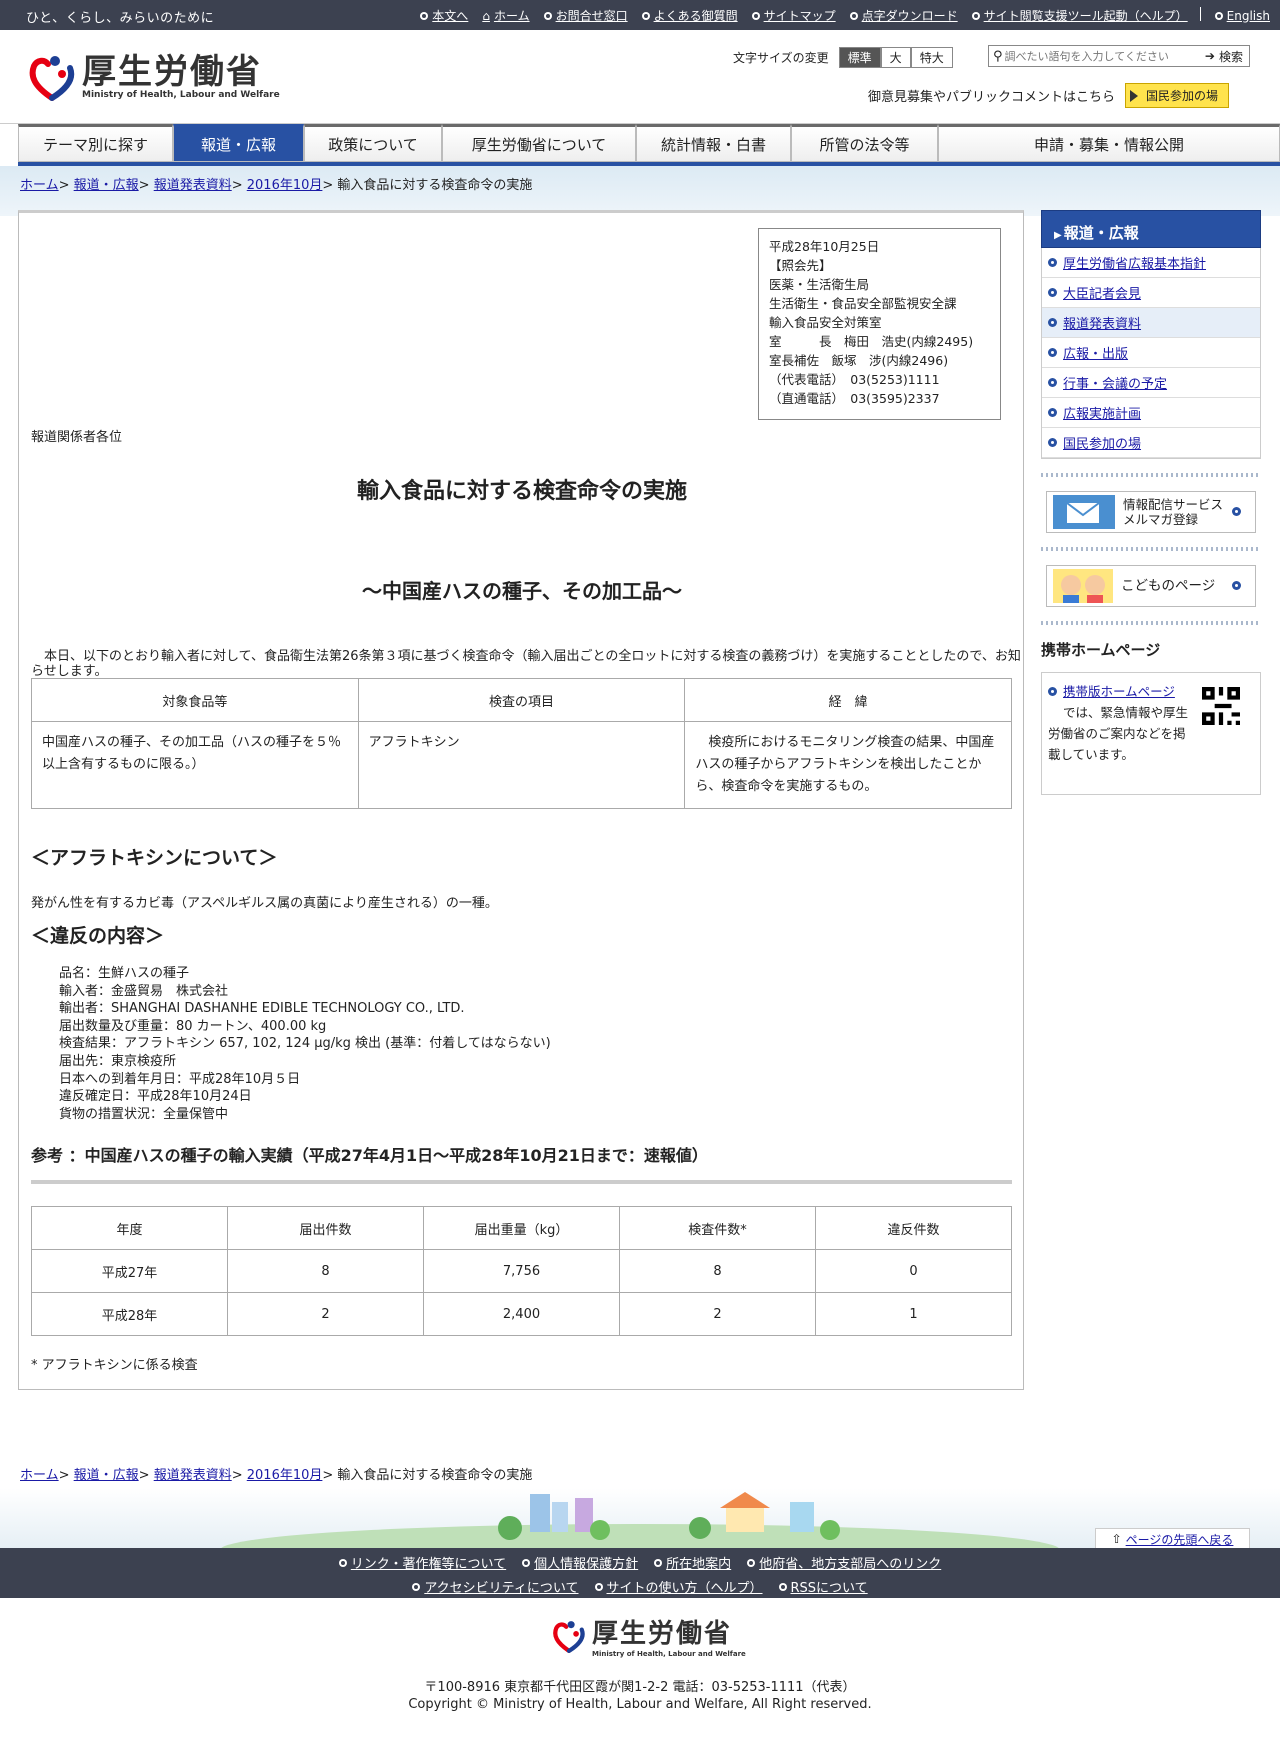 This screenshot has width=1280, height=1760. Describe the element at coordinates (129, 1228) in the screenshot. I see `table-header: 年度` at that location.